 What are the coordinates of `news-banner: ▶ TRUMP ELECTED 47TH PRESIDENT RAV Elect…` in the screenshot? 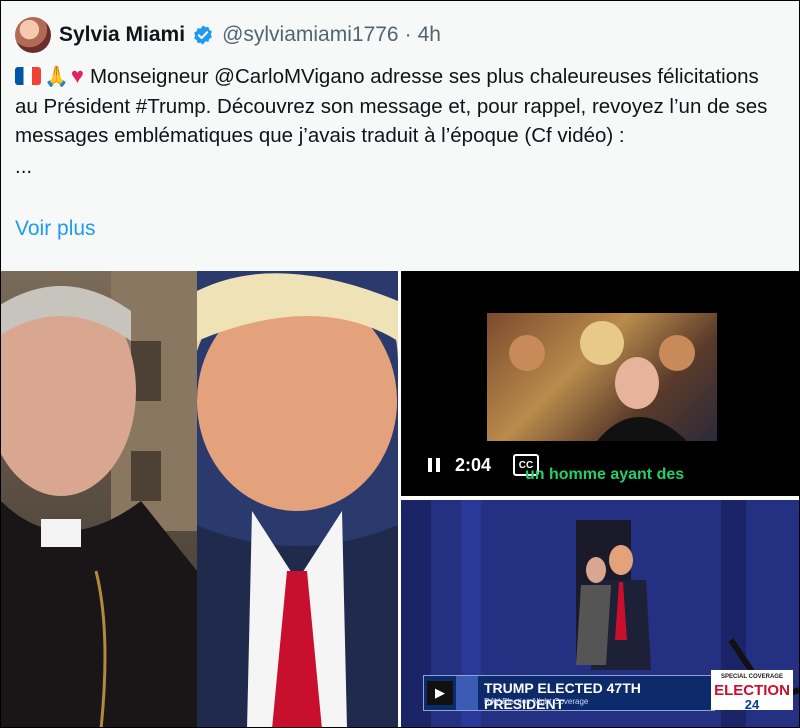 It's located at (569, 693).